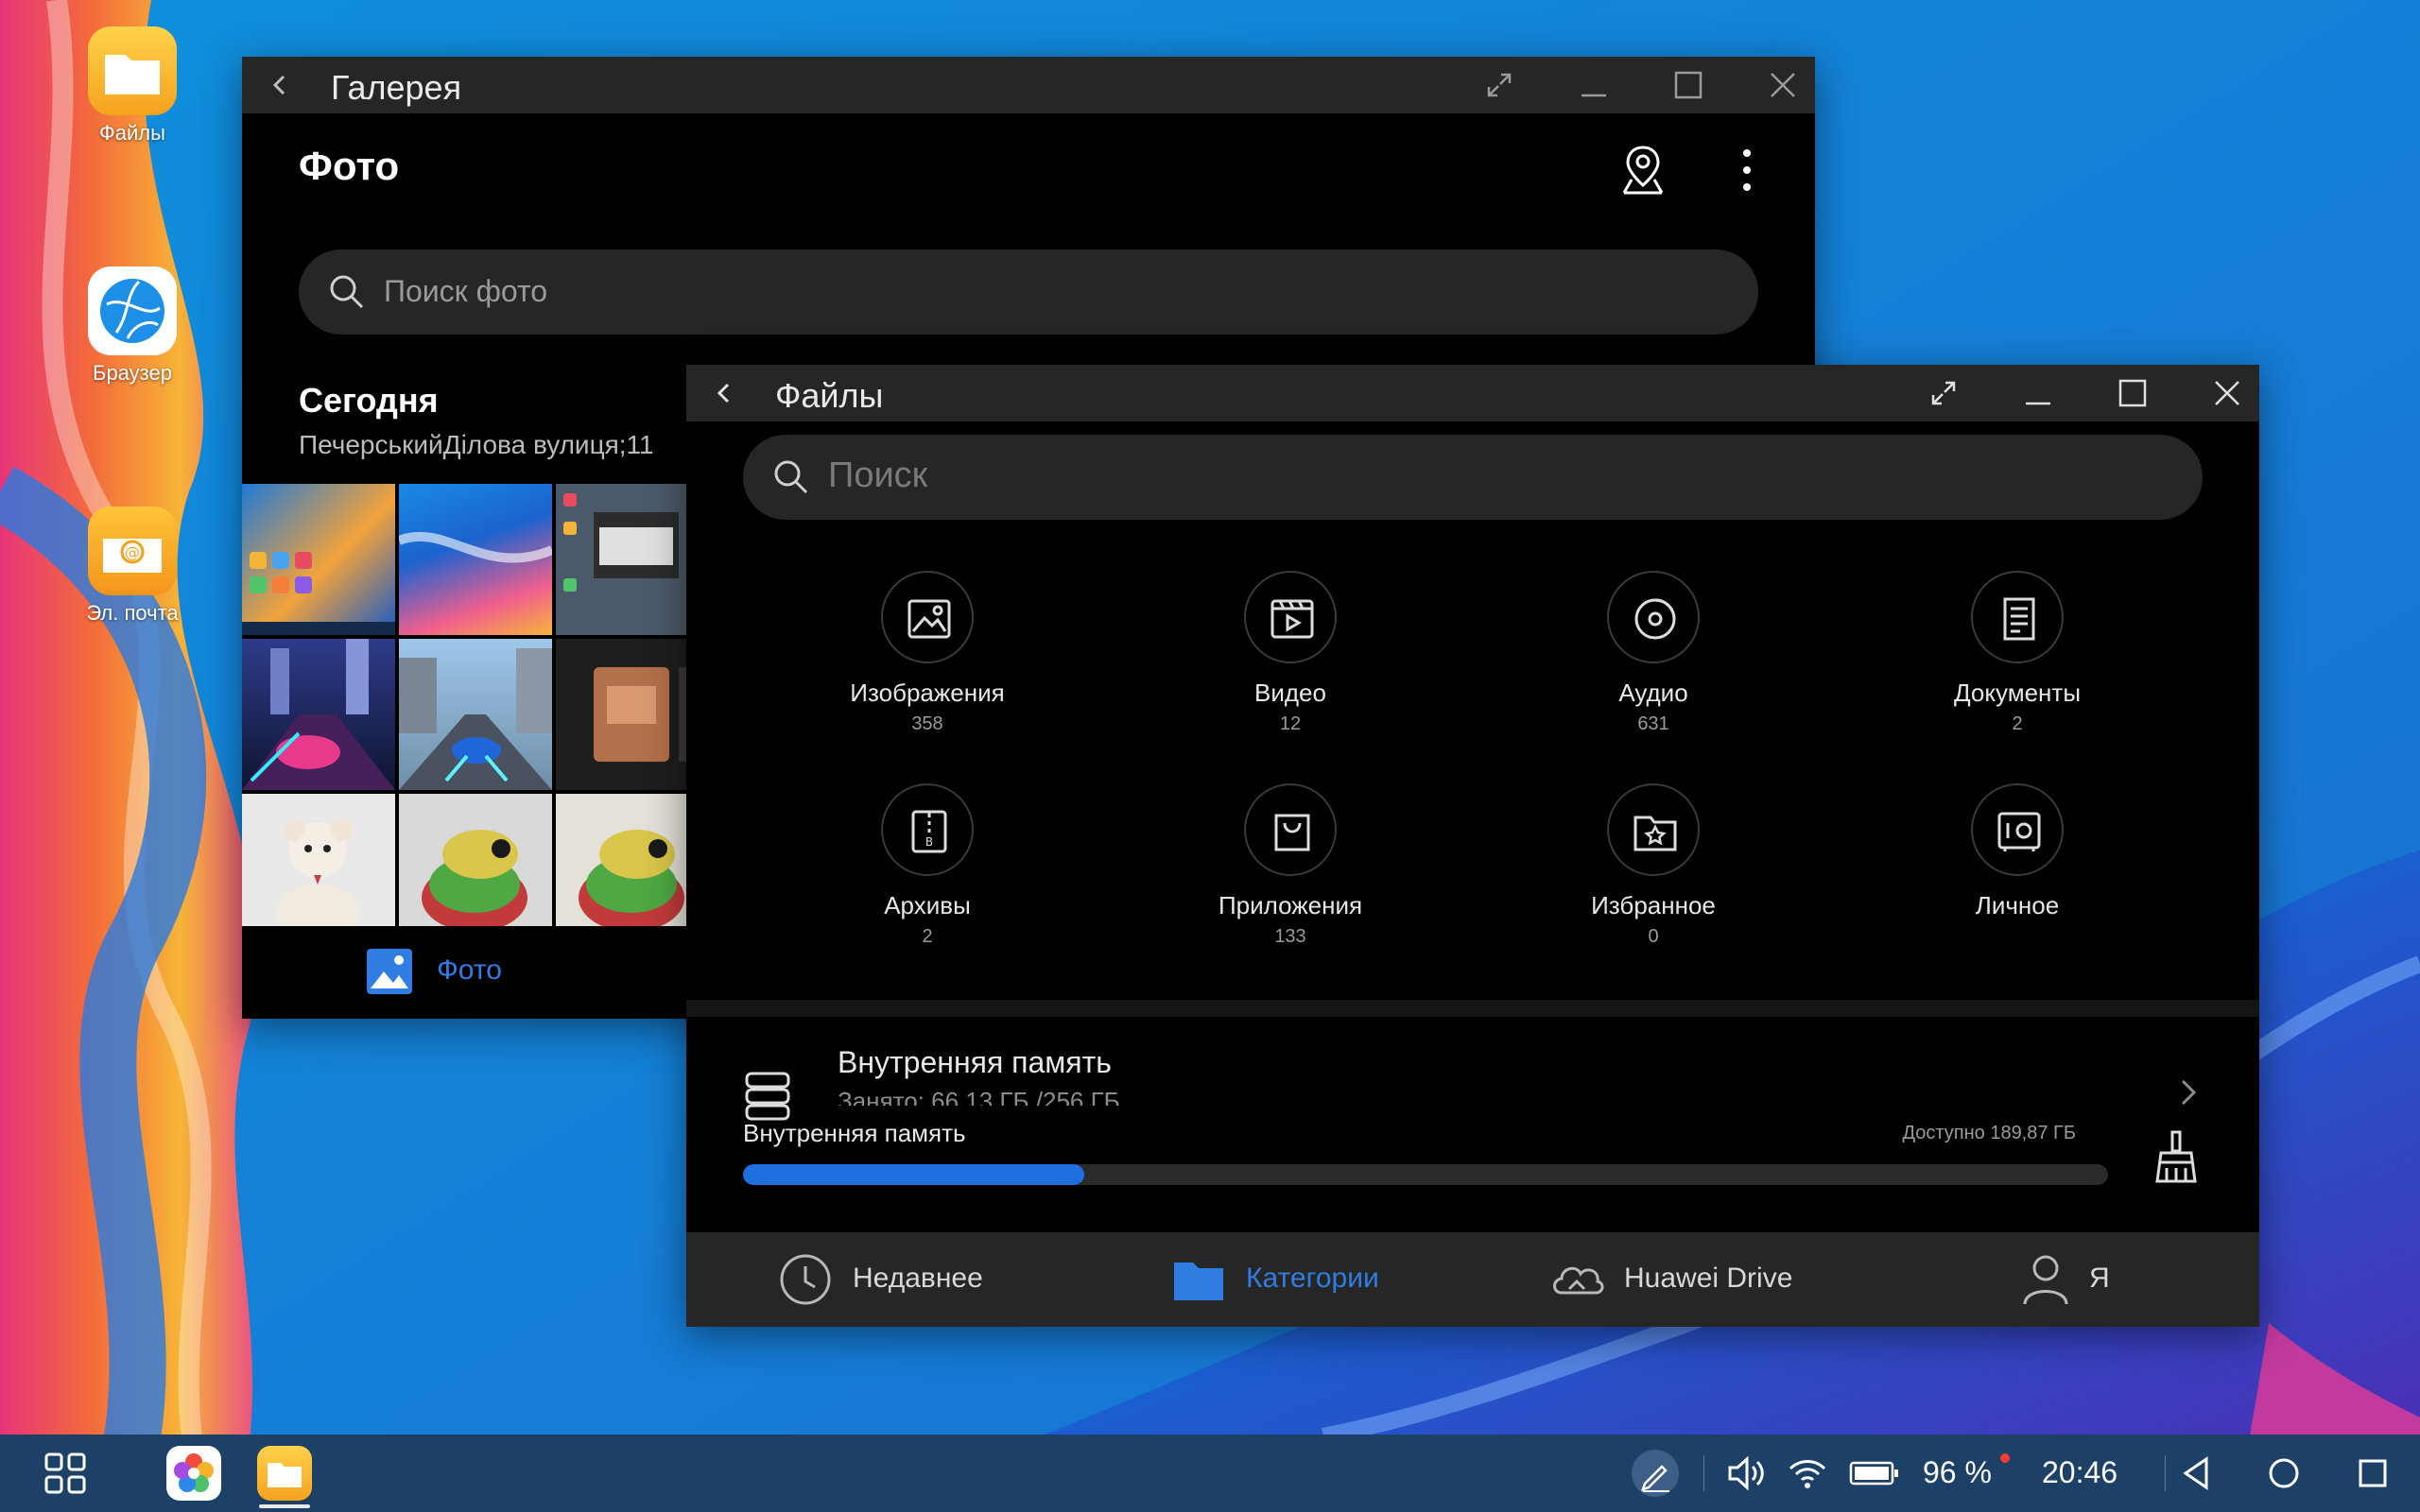 The width and height of the screenshot is (2420, 1512). Describe the element at coordinates (1594, 95) in the screenshot. I see `minimize-icon` at that location.